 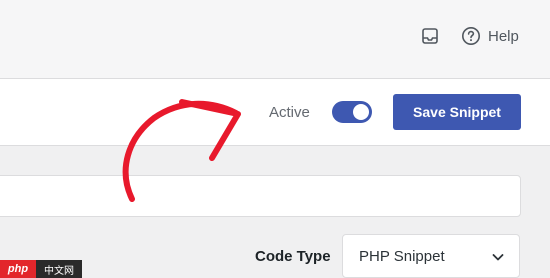 What do you see at coordinates (260, 196) in the screenshot?
I see `snippet-title-input` at bounding box center [260, 196].